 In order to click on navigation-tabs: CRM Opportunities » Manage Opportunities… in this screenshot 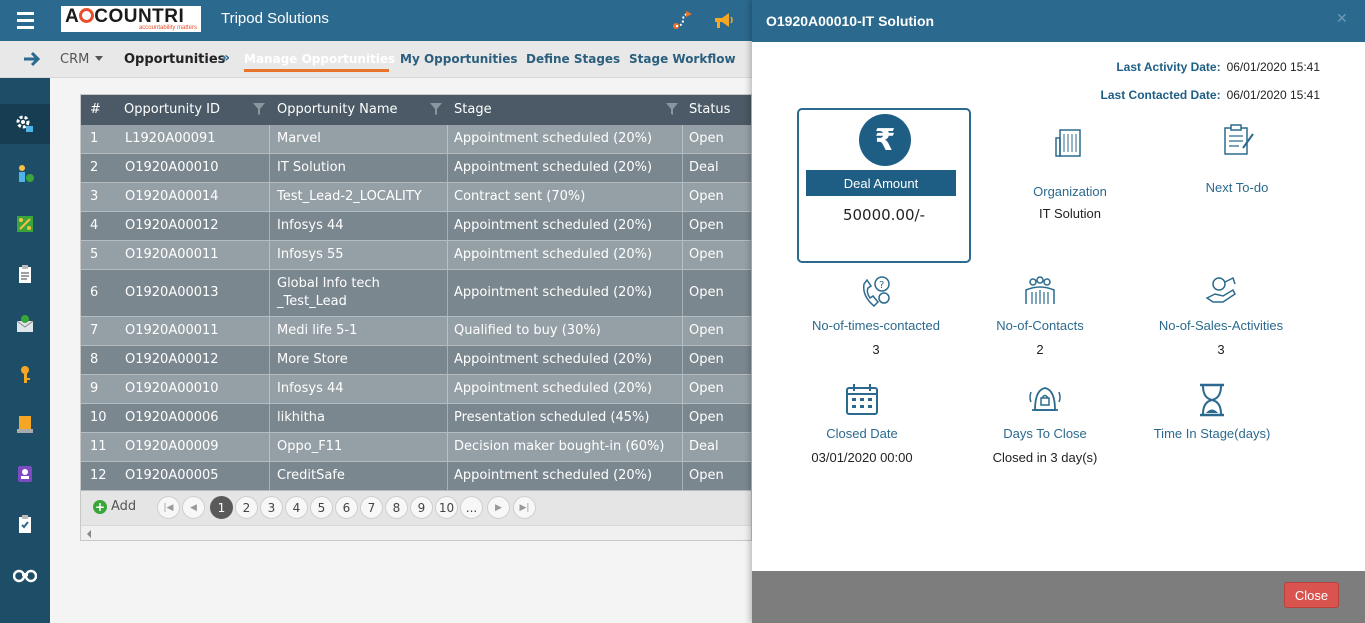, I will do `click(376, 59)`.